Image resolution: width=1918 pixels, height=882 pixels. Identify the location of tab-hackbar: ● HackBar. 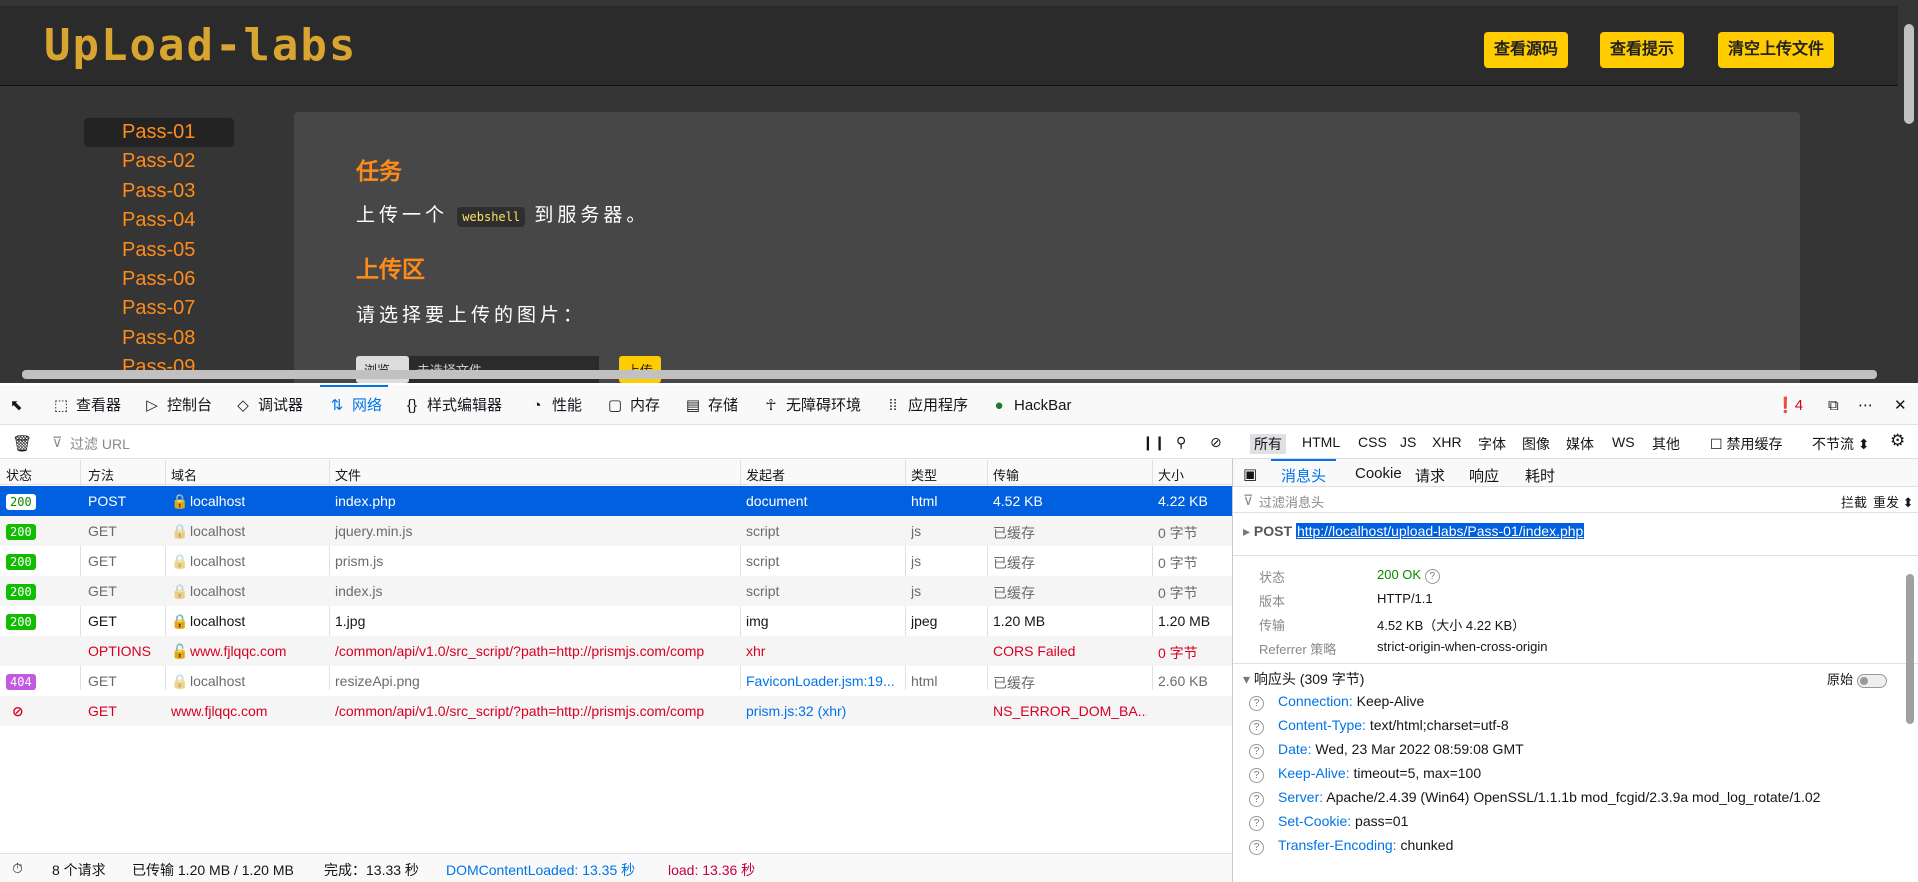
(1030, 406).